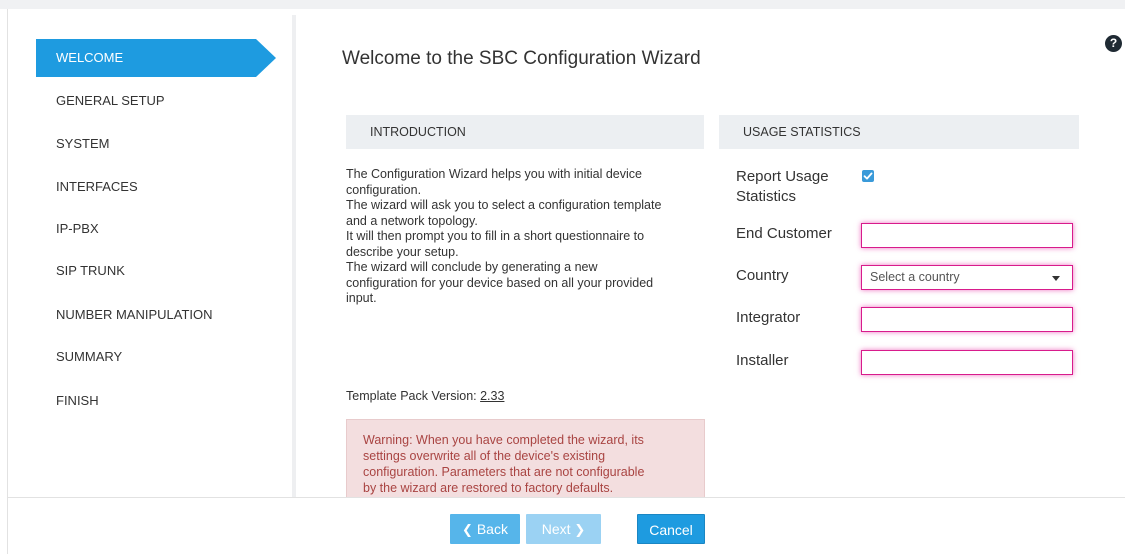 This screenshot has width=1125, height=554. Describe the element at coordinates (967, 362) in the screenshot. I see `installer-input` at that location.